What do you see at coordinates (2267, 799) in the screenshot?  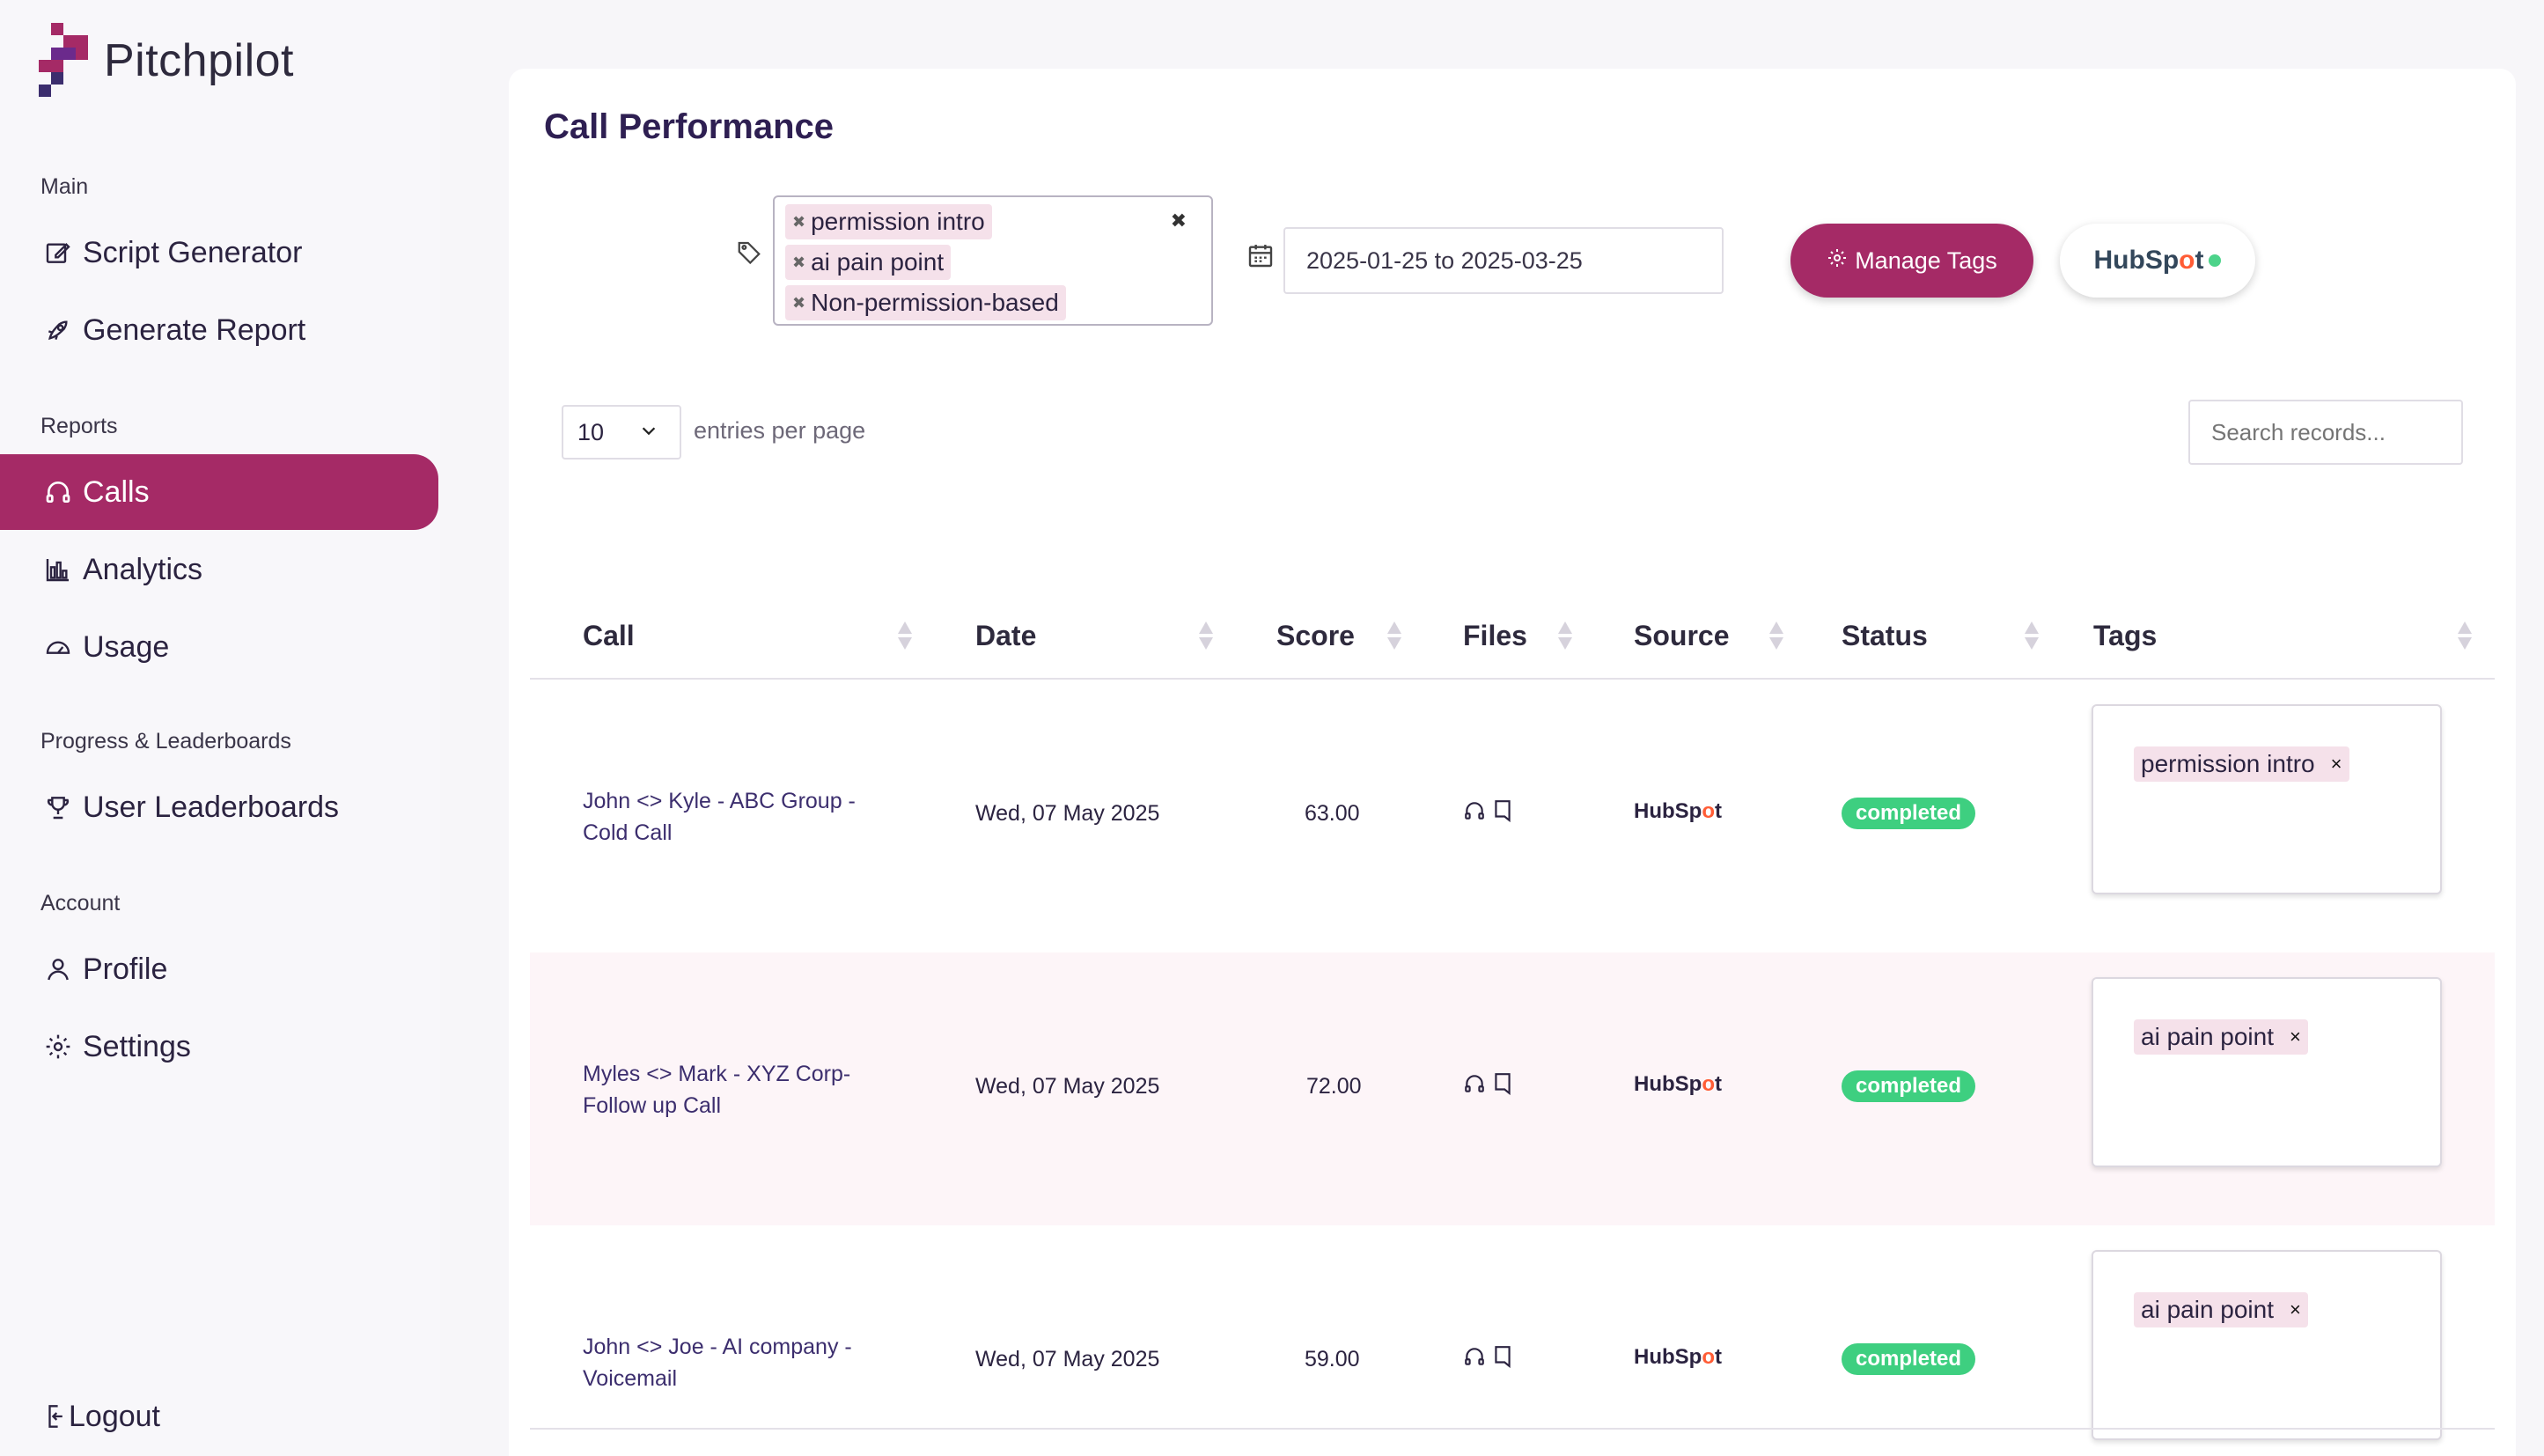 I see `row-tags-box: permission intro ×` at bounding box center [2267, 799].